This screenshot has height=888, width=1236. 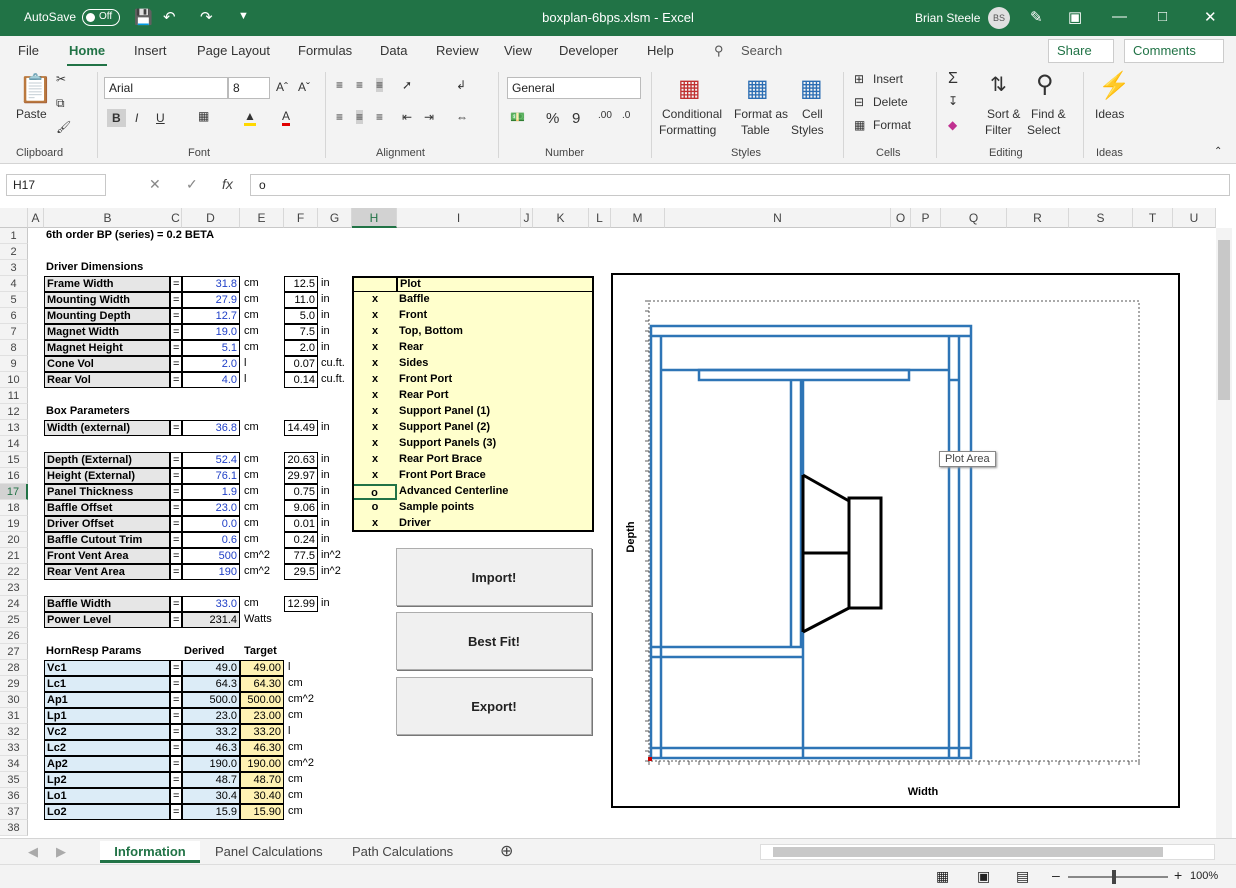 What do you see at coordinates (14, 380) in the screenshot?
I see `row-header-10: 10` at bounding box center [14, 380].